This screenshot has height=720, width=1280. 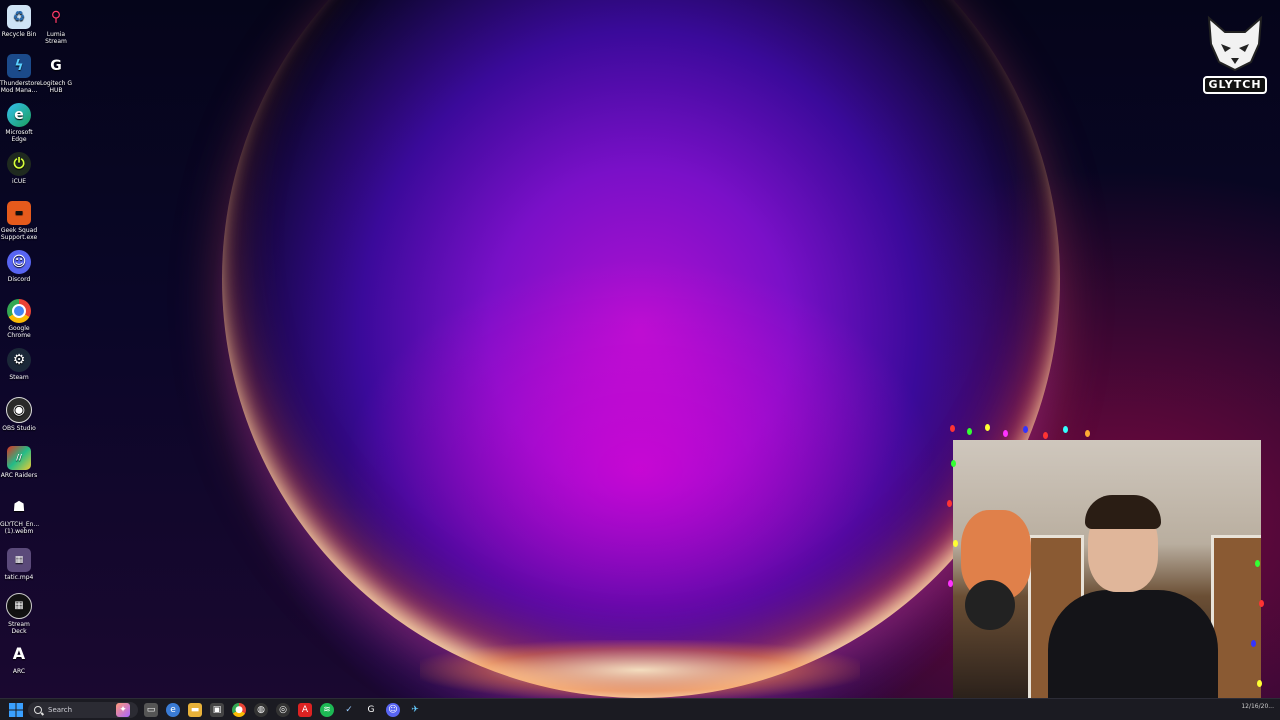 I want to click on desktop-icon-obs: ◉ OBS Studio, so click(x=19, y=414).